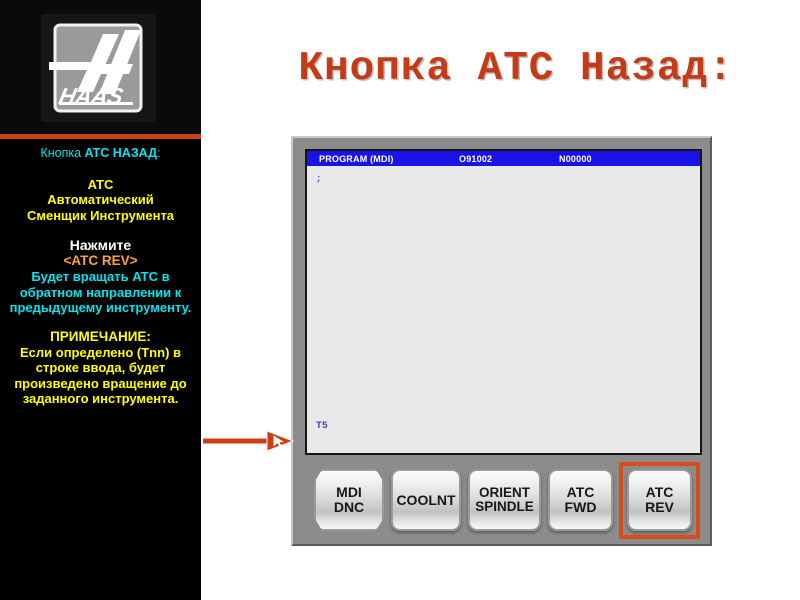 The image size is (800, 600). I want to click on sidebar-heading: Кнопка ATC НАЗАД:, so click(100, 153).